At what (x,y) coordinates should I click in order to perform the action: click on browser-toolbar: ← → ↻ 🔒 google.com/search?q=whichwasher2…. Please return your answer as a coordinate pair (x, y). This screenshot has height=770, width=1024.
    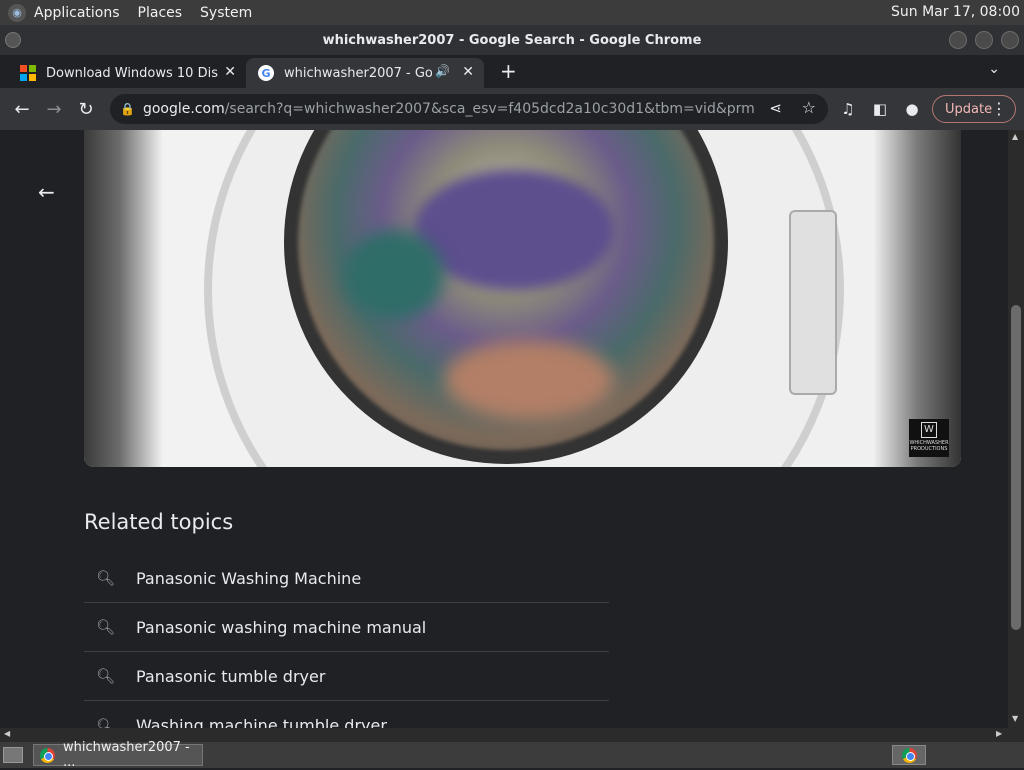
    Looking at the image, I should click on (512, 109).